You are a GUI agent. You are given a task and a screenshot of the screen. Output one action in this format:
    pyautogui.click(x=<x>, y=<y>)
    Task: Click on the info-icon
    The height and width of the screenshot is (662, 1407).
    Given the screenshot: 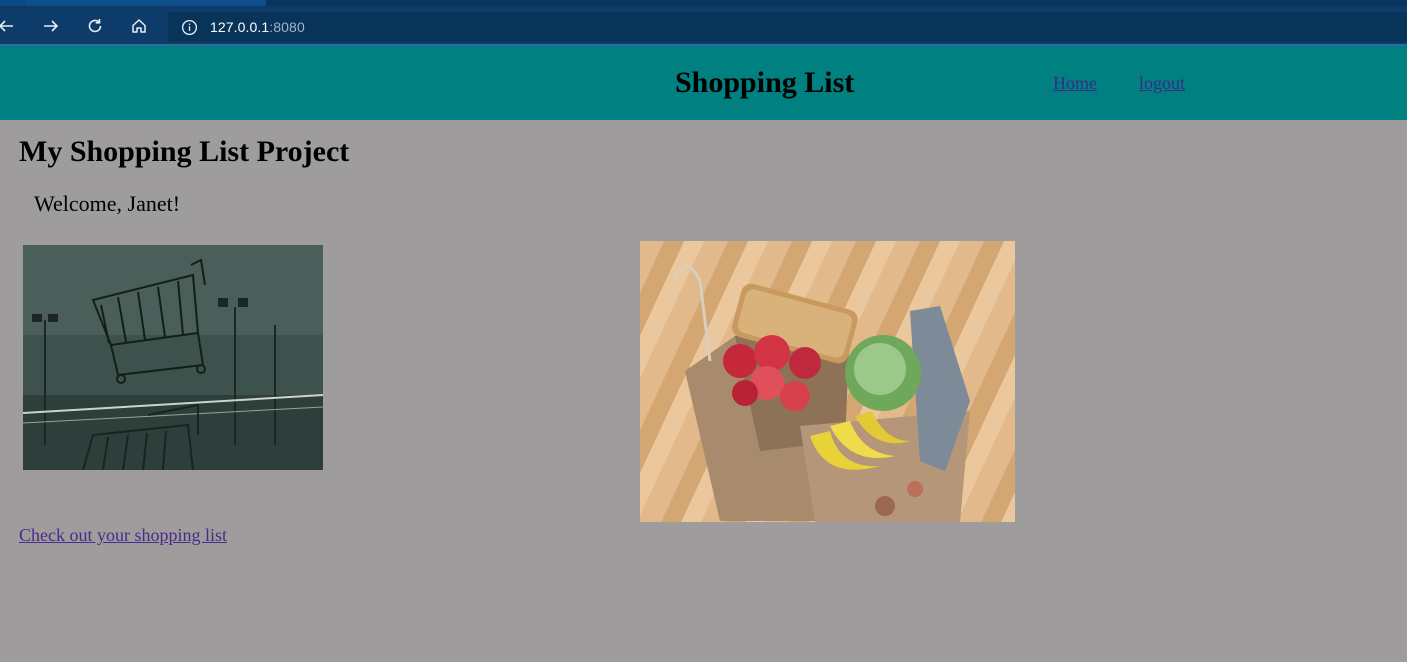 What is the action you would take?
    pyautogui.click(x=189, y=27)
    